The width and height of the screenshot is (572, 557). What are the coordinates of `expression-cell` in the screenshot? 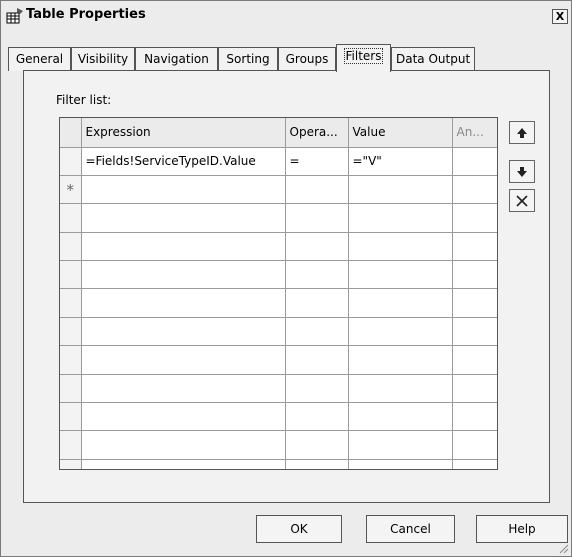 It's located at (183, 190).